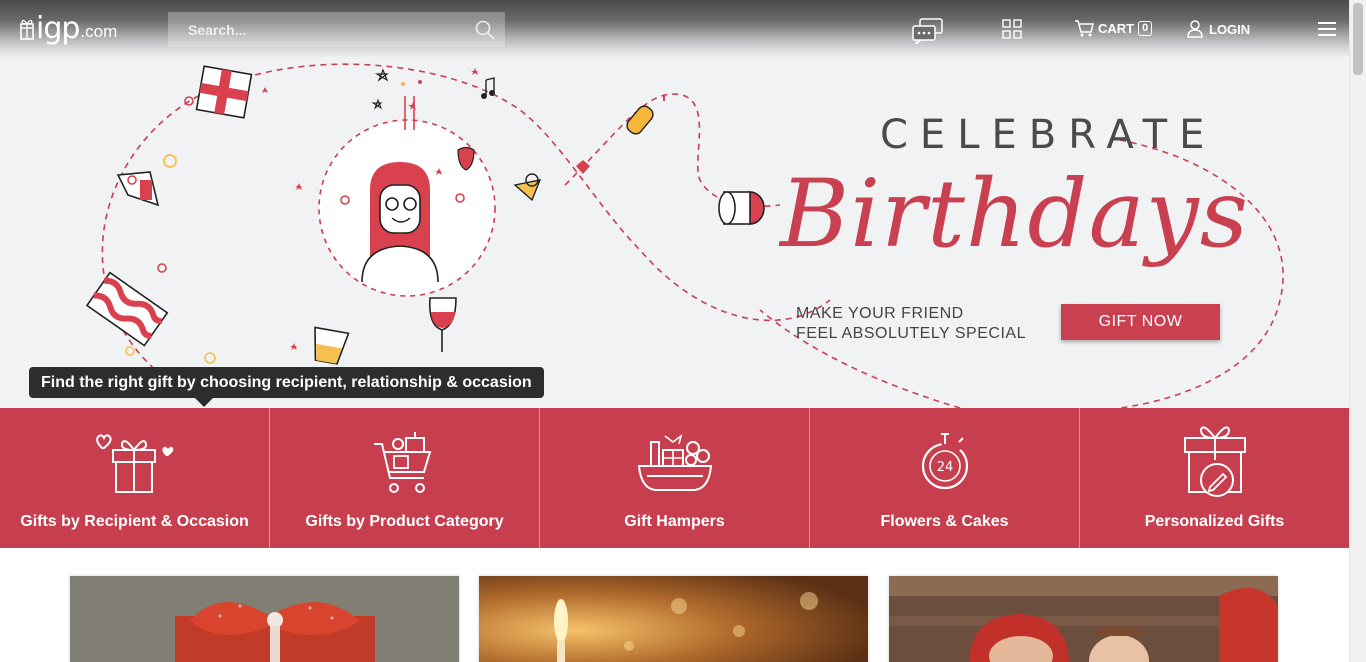 The image size is (1366, 662). I want to click on card-image-couple, so click(1083, 619).